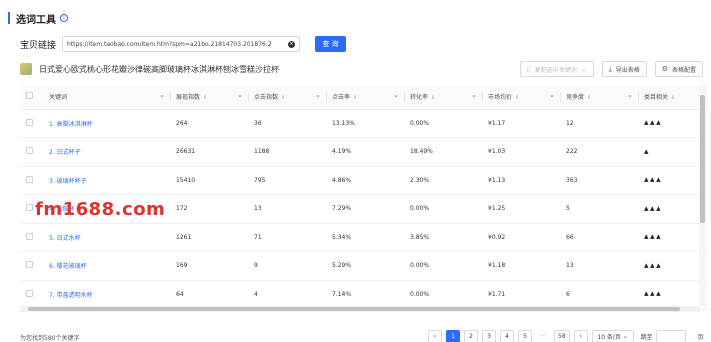 The width and height of the screenshot is (711, 342). I want to click on copy-icon: ▯, so click(528, 69).